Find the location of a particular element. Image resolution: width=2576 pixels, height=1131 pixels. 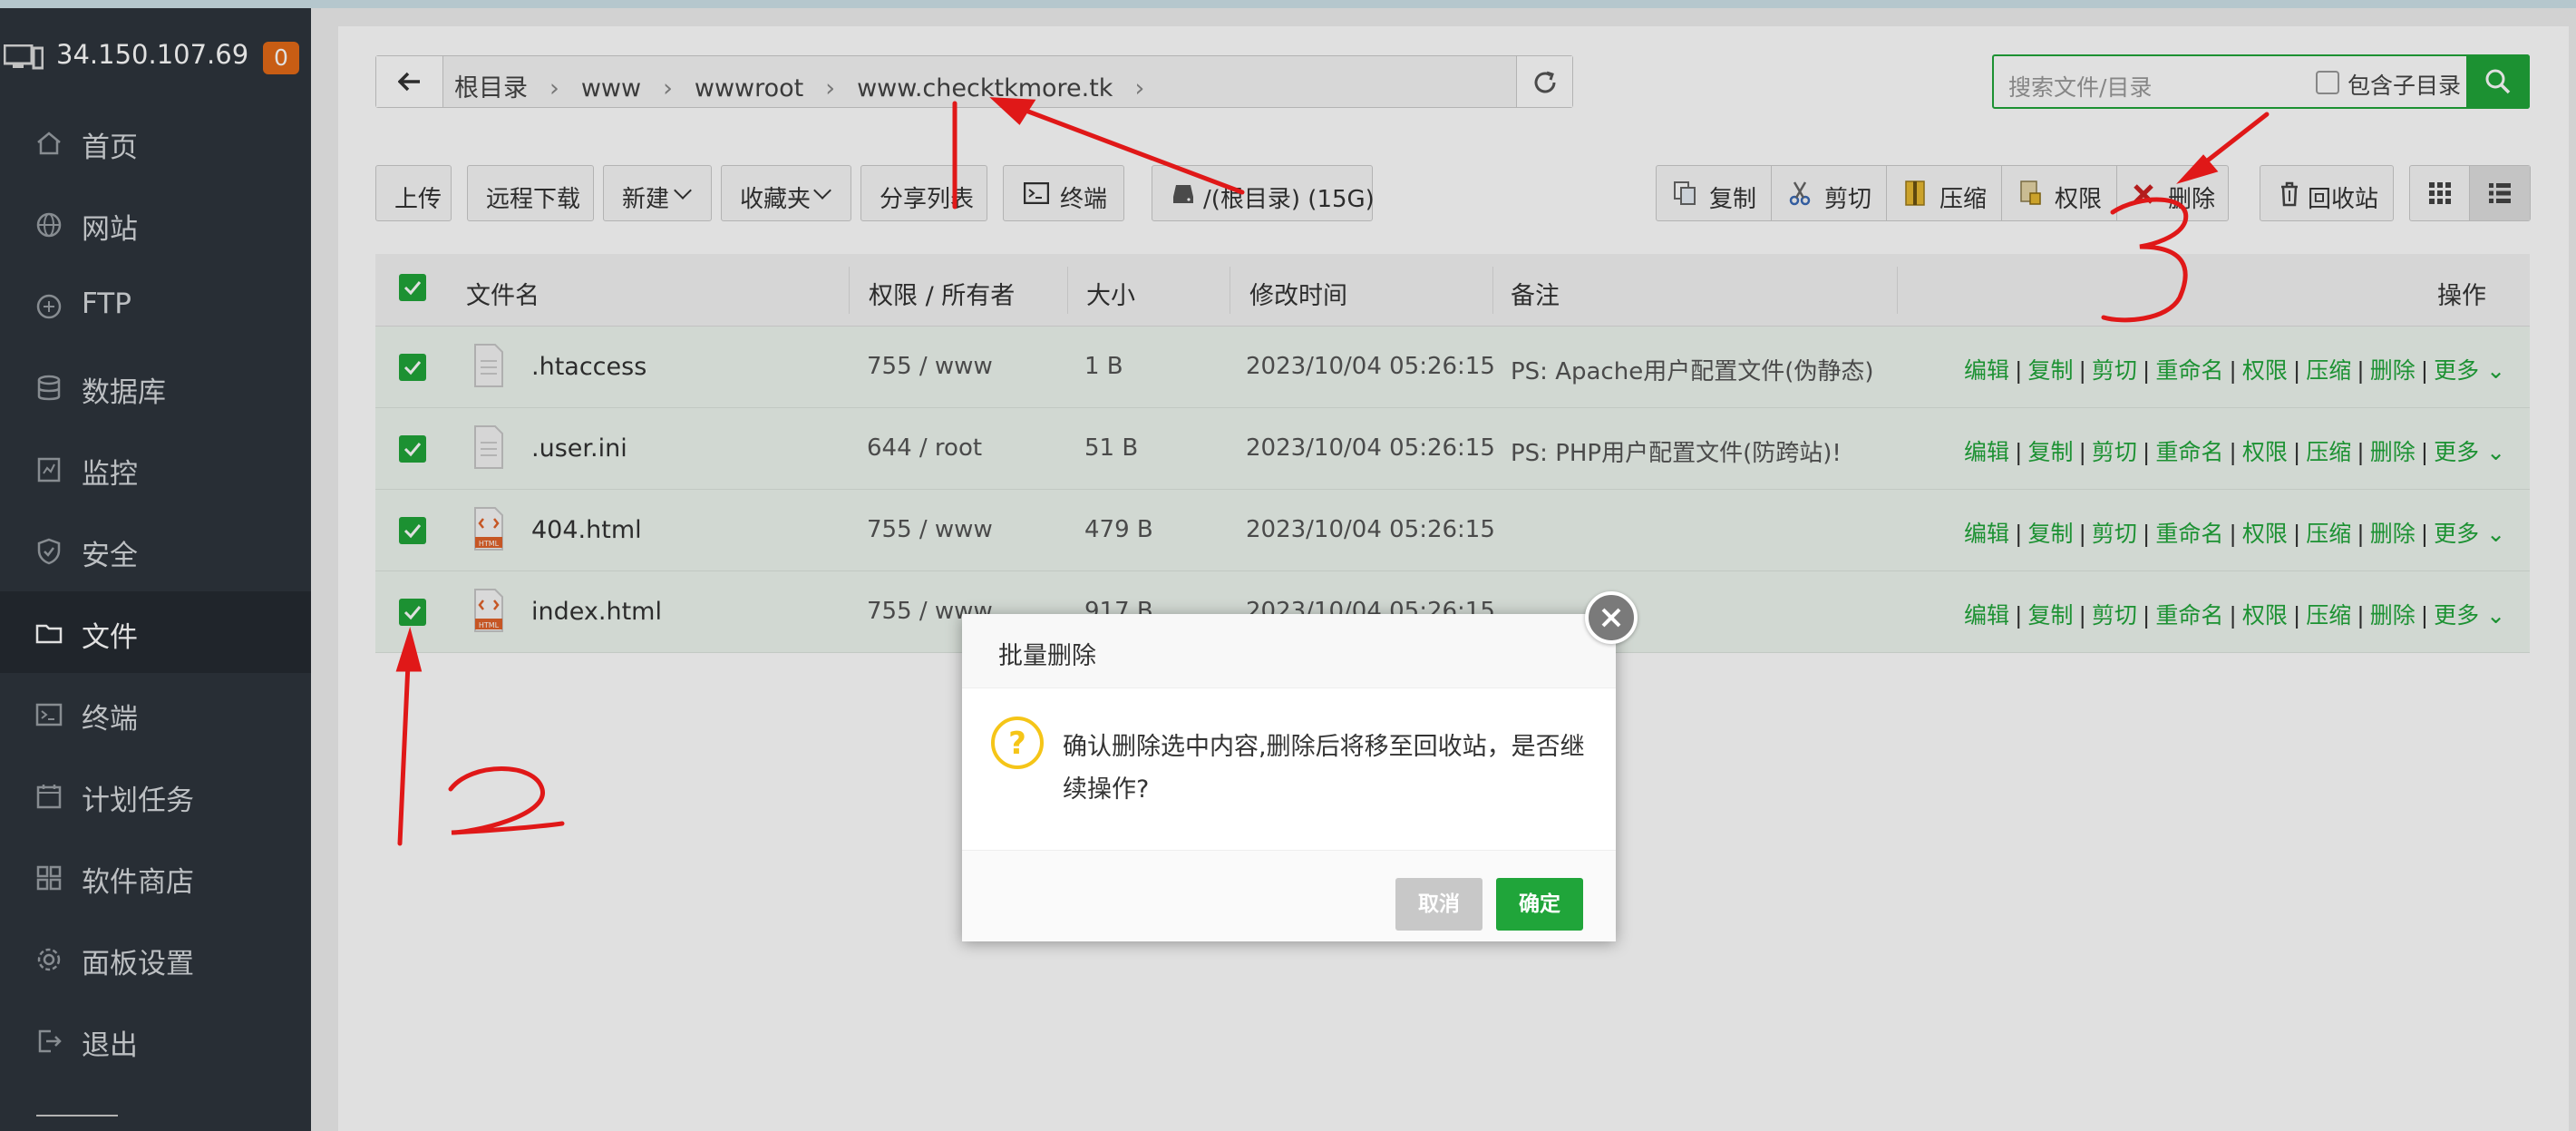

dialog-message: 确认删除选中内容,删除后将移至回收站，是否继续操作? is located at coordinates (1324, 768).